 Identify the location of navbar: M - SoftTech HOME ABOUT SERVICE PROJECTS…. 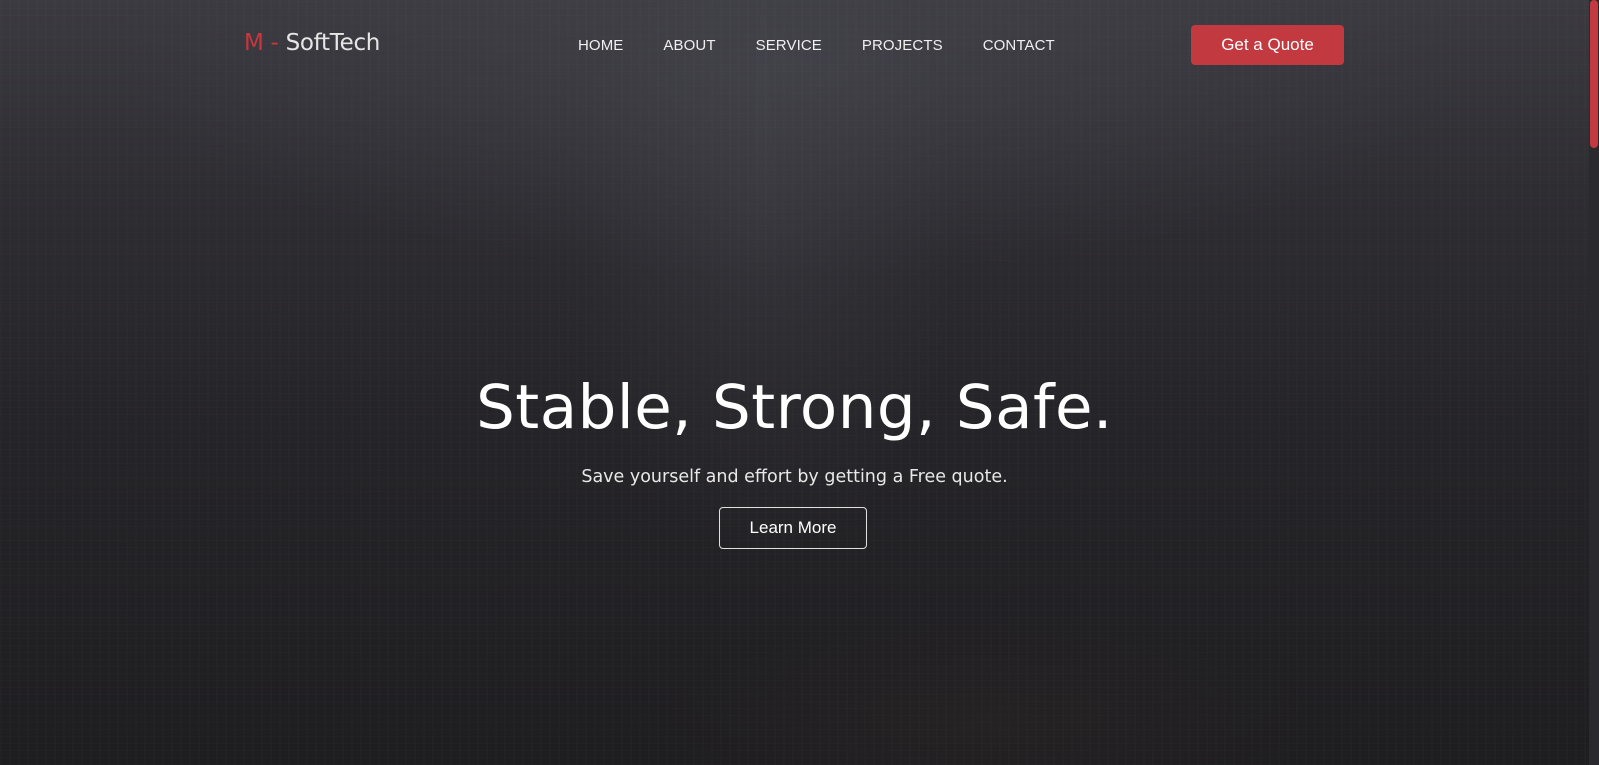
(794, 45).